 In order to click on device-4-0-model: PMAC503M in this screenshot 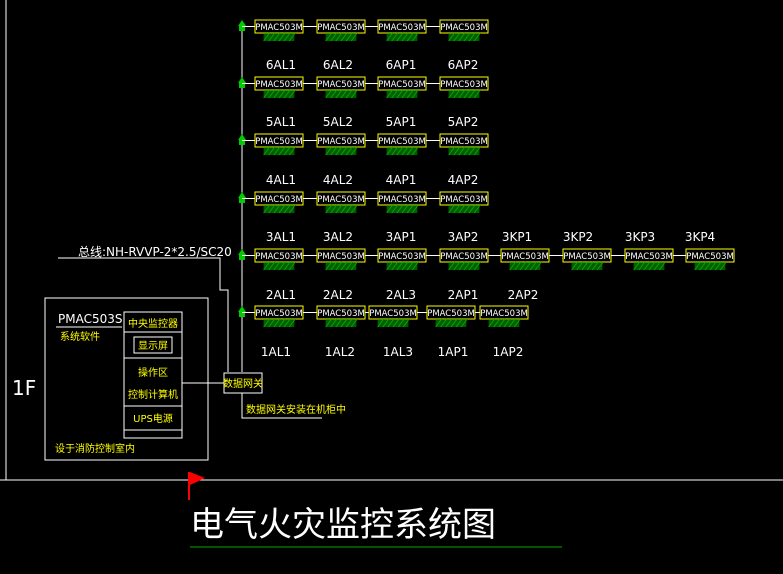, I will do `click(279, 257)`.